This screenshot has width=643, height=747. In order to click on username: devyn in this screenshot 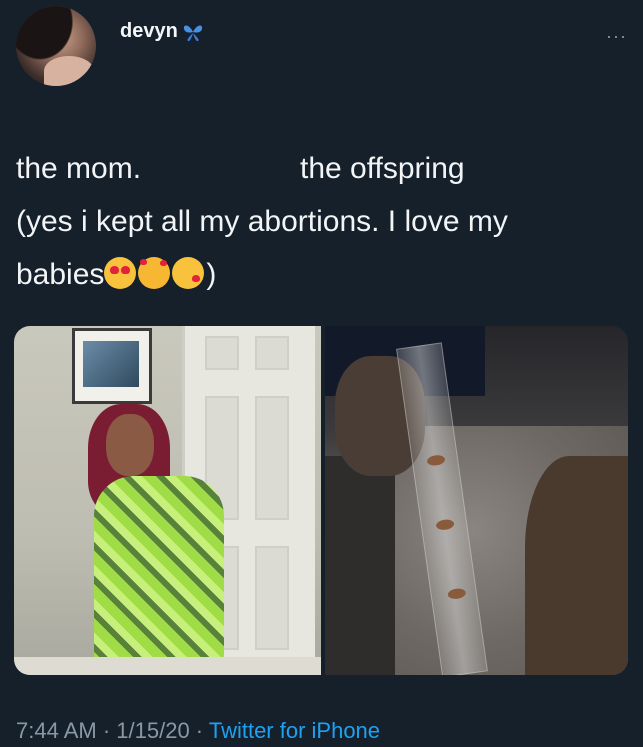, I will do `click(162, 31)`.